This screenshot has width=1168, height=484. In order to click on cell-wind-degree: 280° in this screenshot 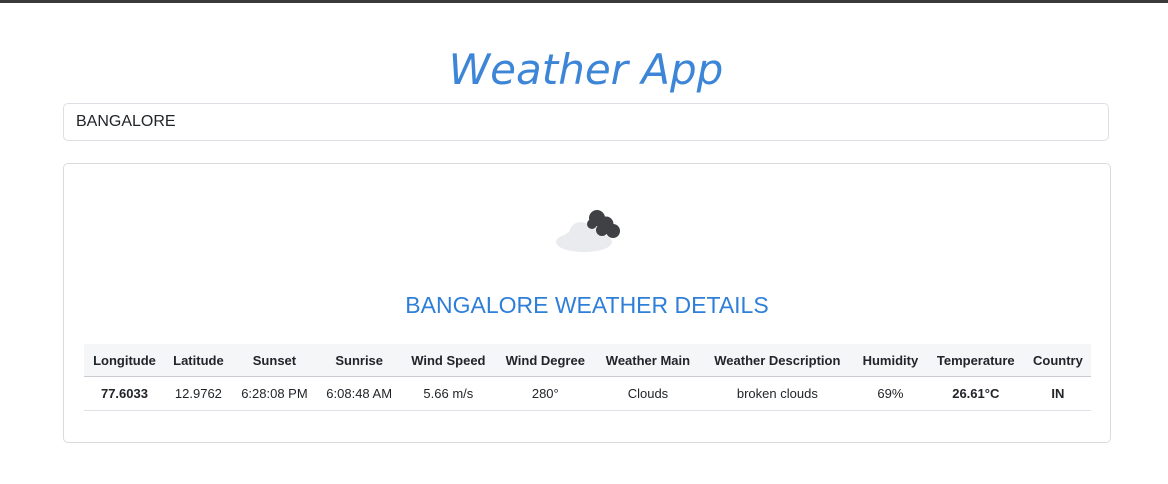, I will do `click(545, 393)`.